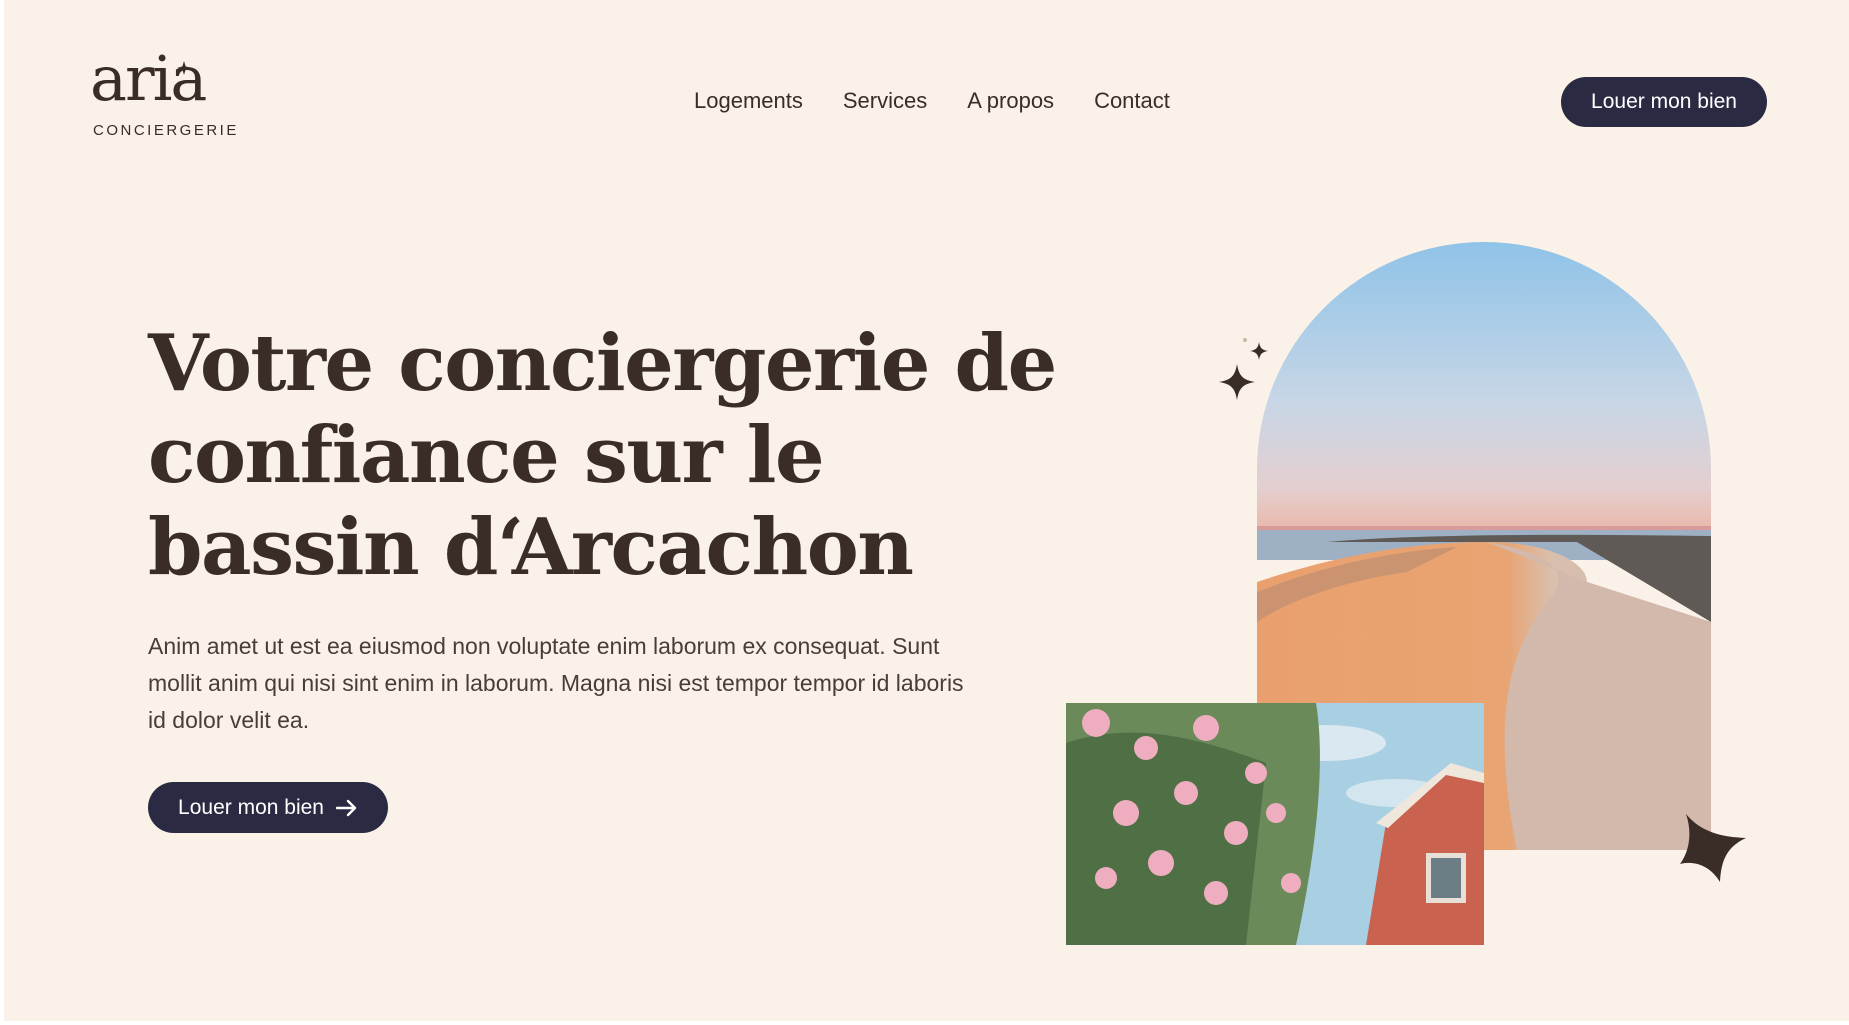  What do you see at coordinates (602, 363) in the screenshot?
I see `hero-title-line: Votre conciergerie de` at bounding box center [602, 363].